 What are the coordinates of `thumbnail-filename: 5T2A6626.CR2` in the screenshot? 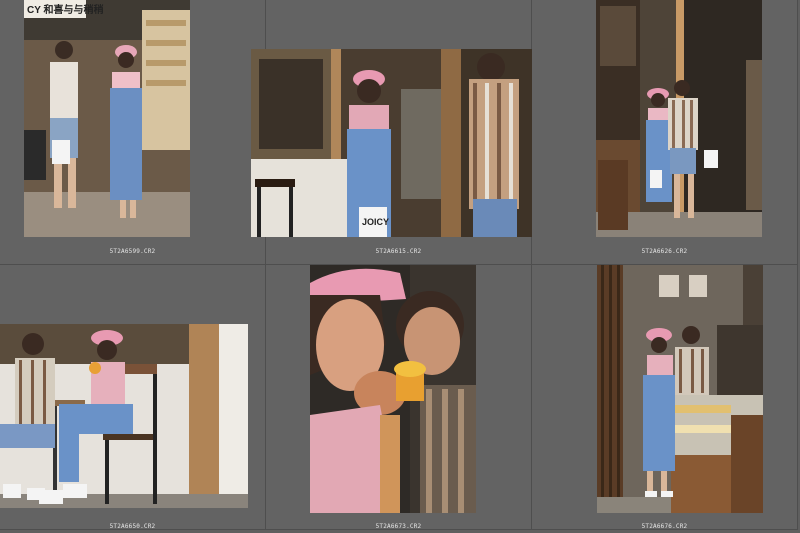 It's located at (664, 251).